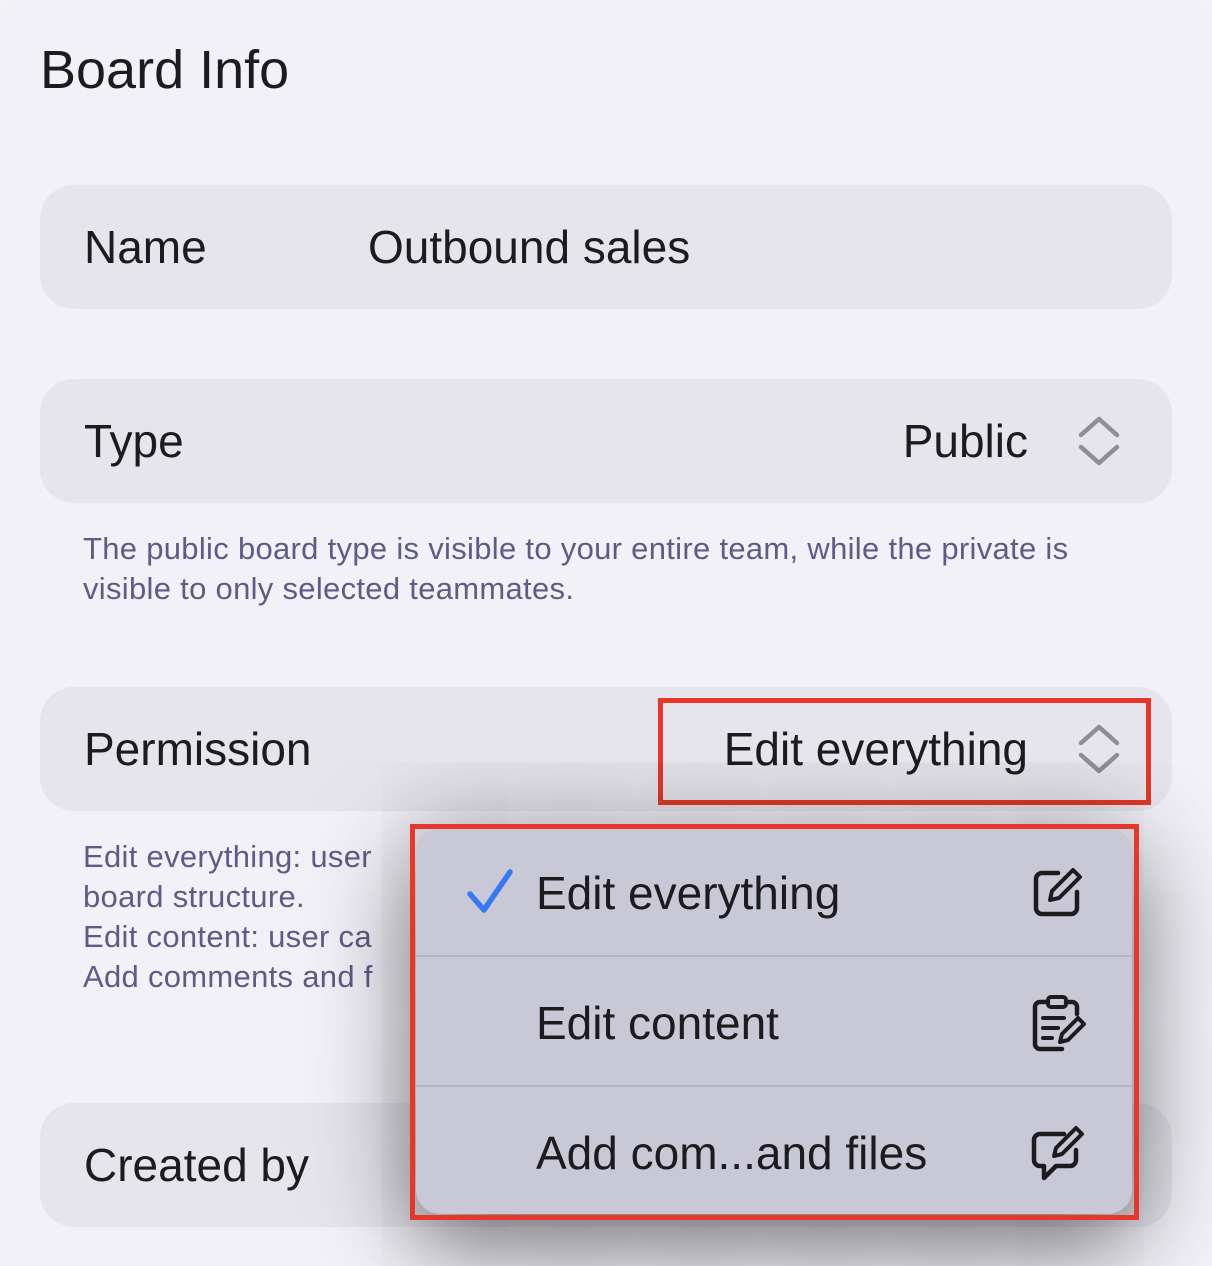  What do you see at coordinates (965, 441) in the screenshot?
I see `type-value: Public` at bounding box center [965, 441].